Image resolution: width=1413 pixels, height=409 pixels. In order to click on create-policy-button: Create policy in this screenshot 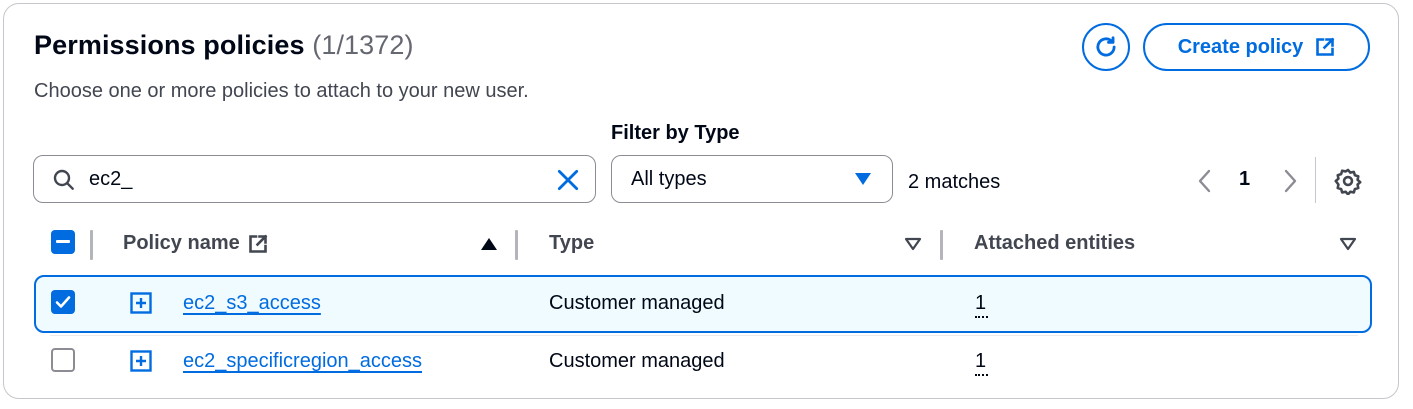, I will do `click(1256, 47)`.